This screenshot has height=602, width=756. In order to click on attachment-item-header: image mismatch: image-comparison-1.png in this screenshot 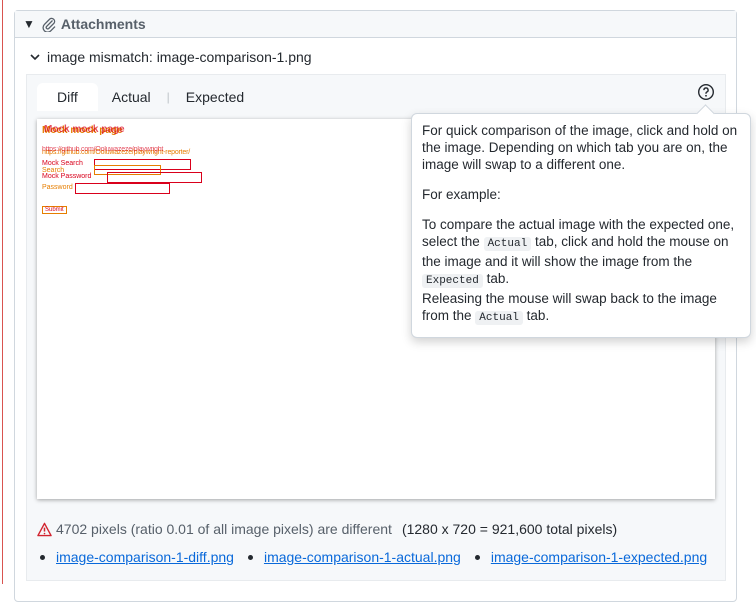, I will do `click(170, 57)`.